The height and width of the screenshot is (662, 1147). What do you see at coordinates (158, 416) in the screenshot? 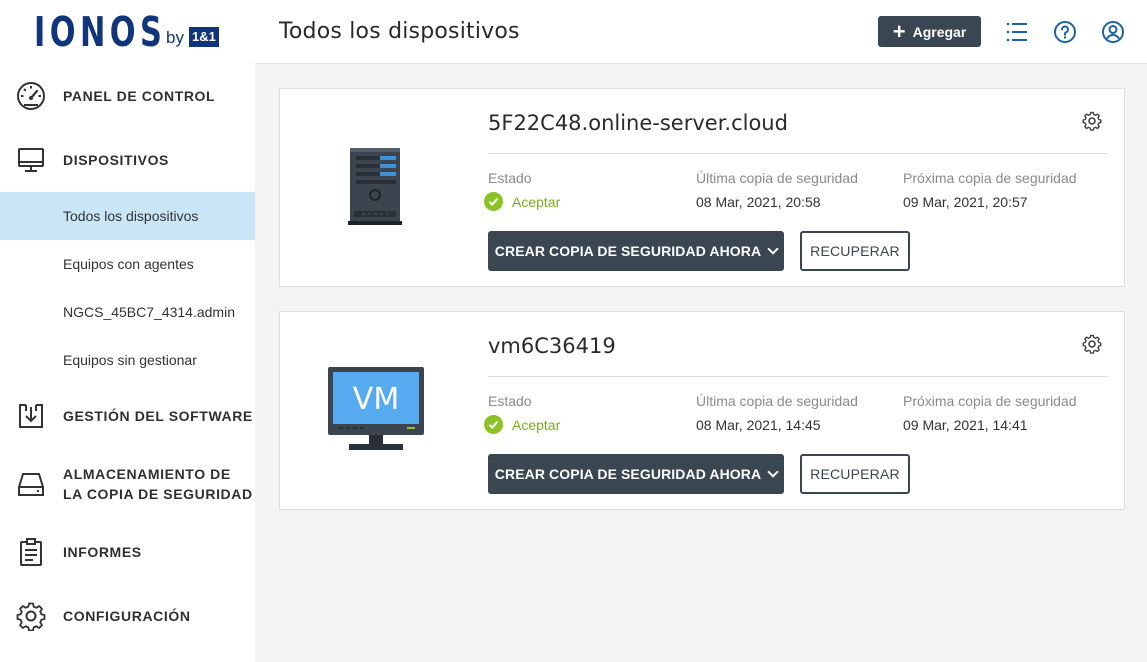
I see `nav-label: GESTIÓN DEL SOFTWARE` at bounding box center [158, 416].